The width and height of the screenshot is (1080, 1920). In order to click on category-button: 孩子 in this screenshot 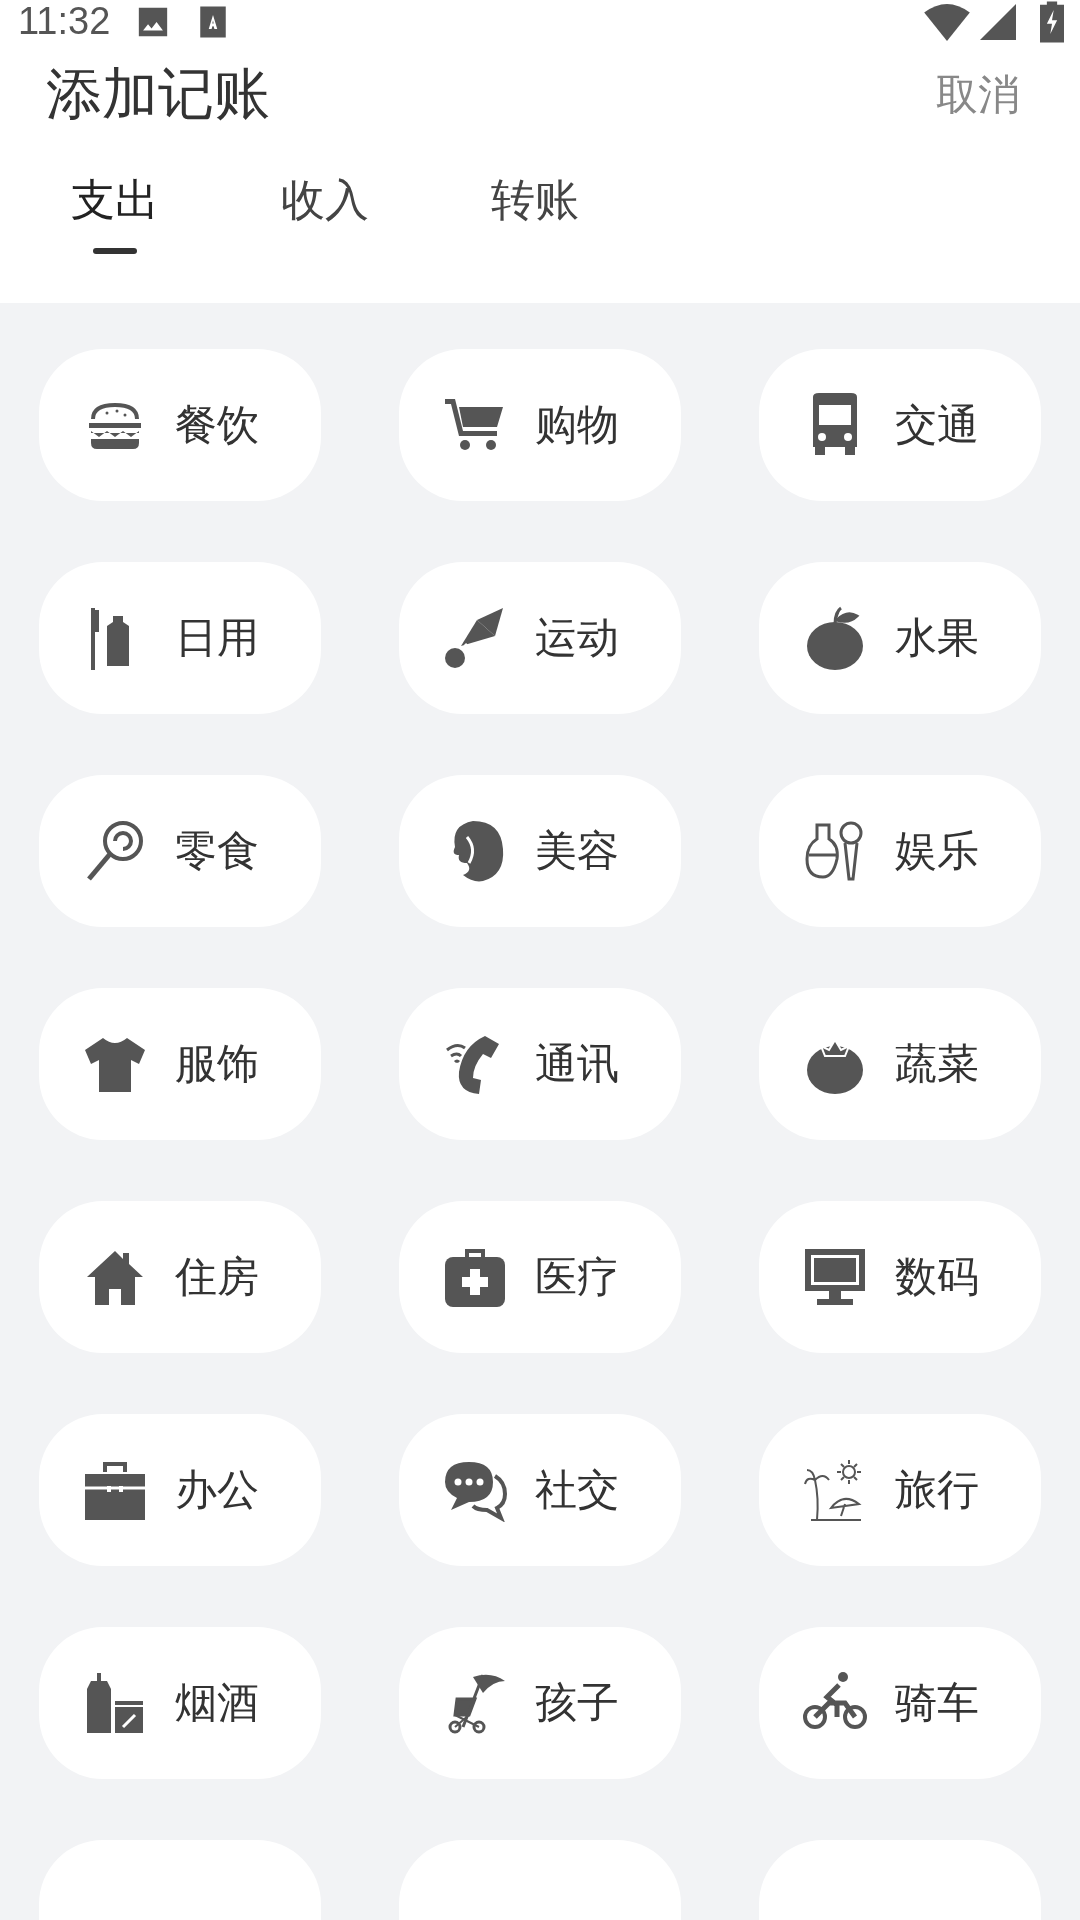, I will do `click(540, 1703)`.